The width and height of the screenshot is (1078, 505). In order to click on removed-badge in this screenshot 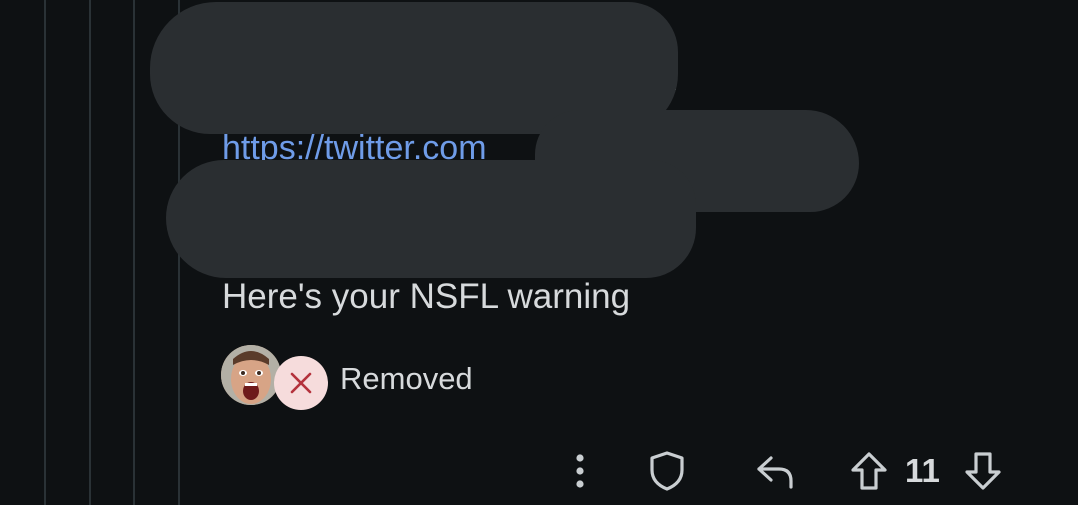, I will do `click(301, 383)`.